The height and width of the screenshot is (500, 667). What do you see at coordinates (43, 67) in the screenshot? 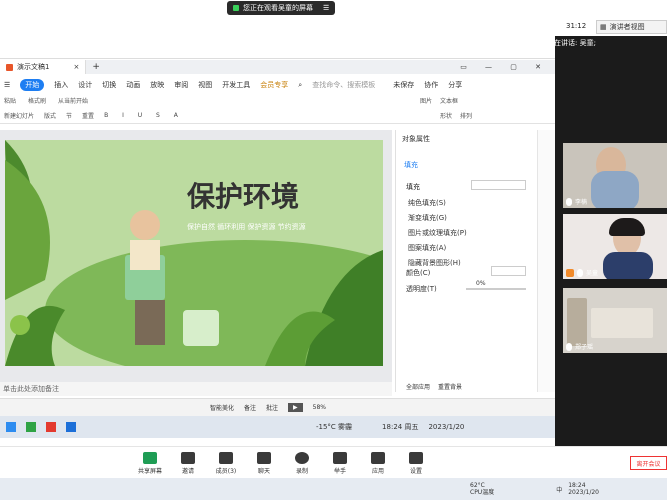
I see `document-tab: 演示文稿1 ×` at bounding box center [43, 67].